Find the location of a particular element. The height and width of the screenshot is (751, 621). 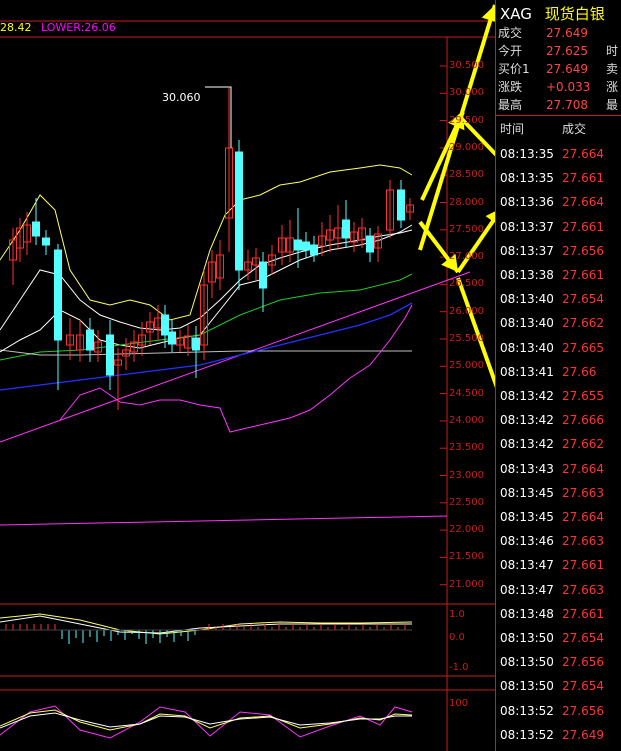

tick-row: 08:13:43 27.664 is located at coordinates (552, 469).